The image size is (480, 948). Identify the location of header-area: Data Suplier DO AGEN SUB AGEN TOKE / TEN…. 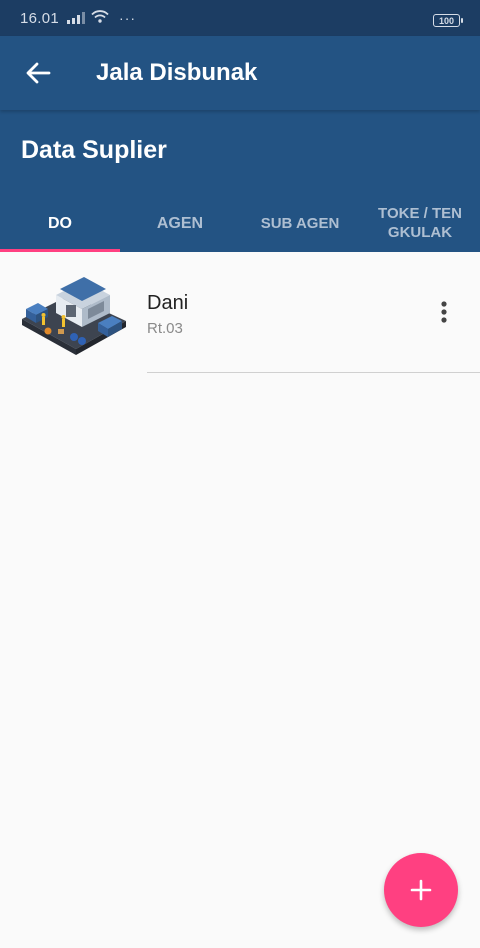
(240, 181).